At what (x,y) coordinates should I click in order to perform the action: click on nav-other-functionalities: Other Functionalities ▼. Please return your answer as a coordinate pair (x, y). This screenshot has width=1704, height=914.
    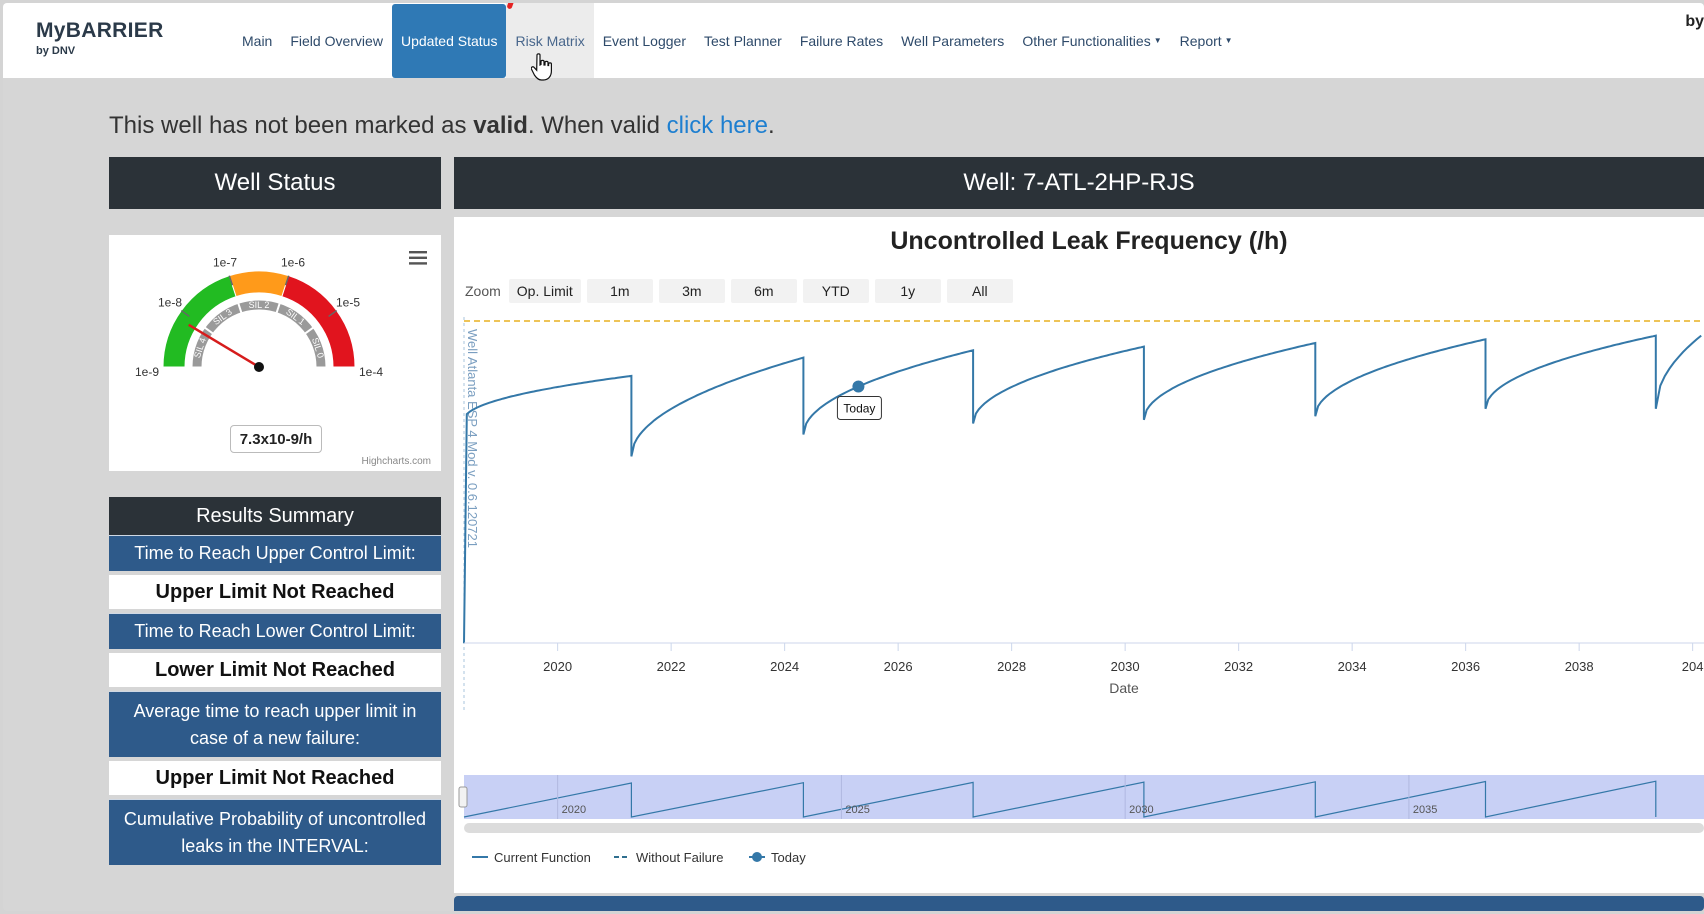
    Looking at the image, I should click on (1091, 40).